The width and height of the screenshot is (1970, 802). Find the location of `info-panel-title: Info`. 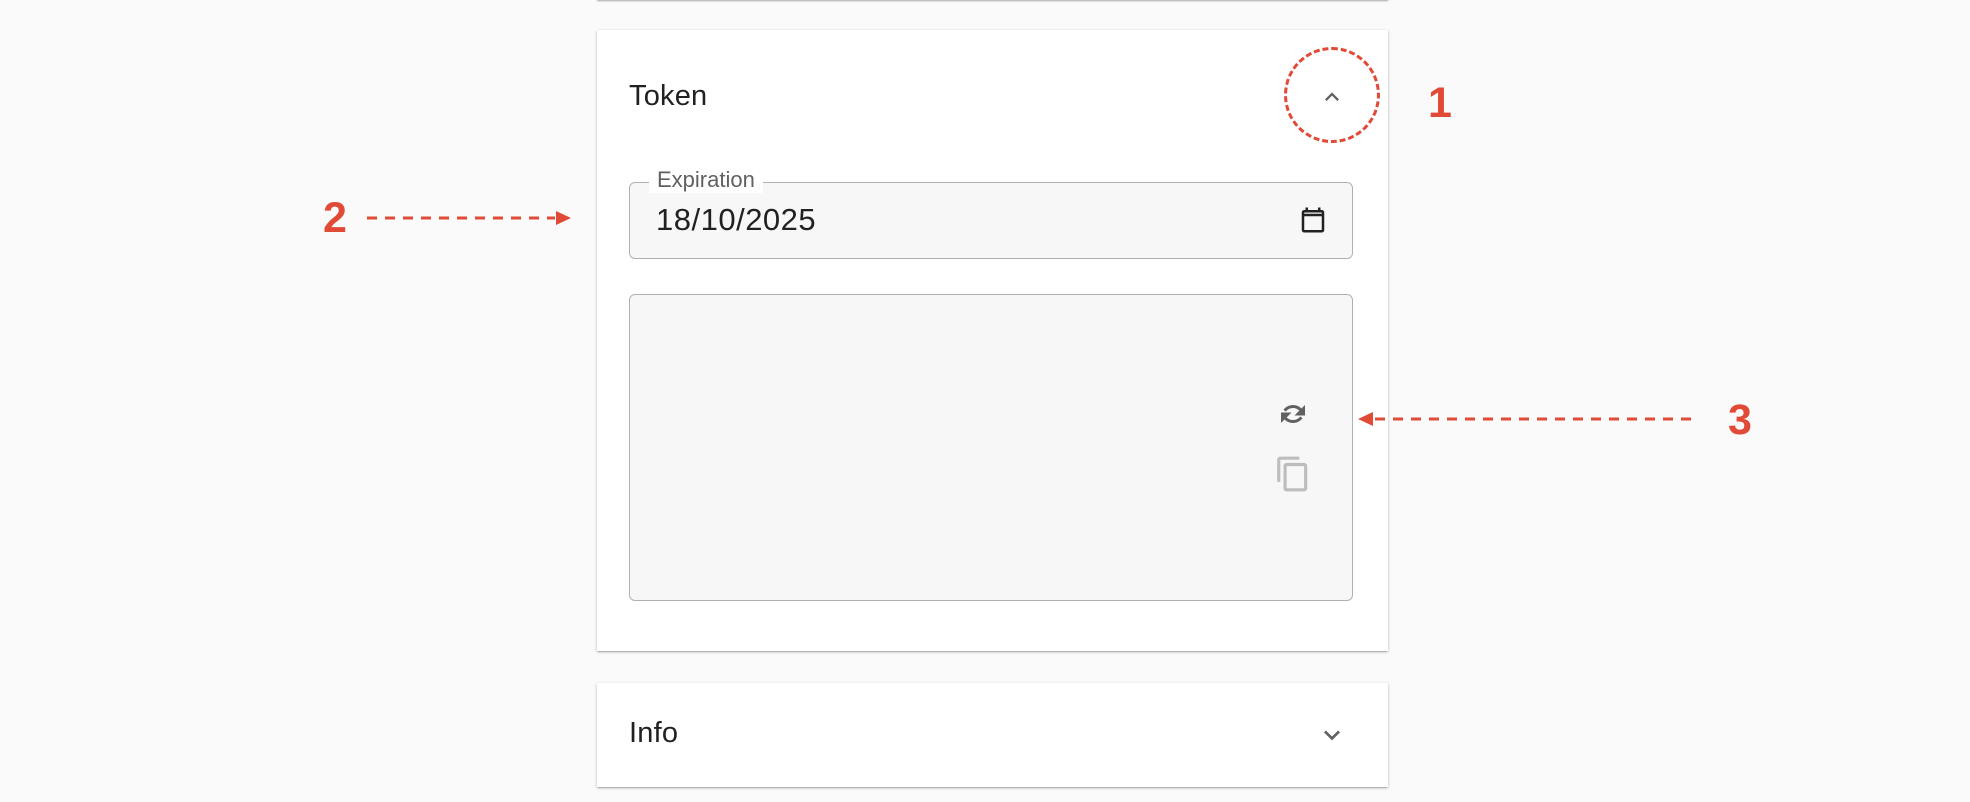

info-panel-title: Info is located at coordinates (654, 733).